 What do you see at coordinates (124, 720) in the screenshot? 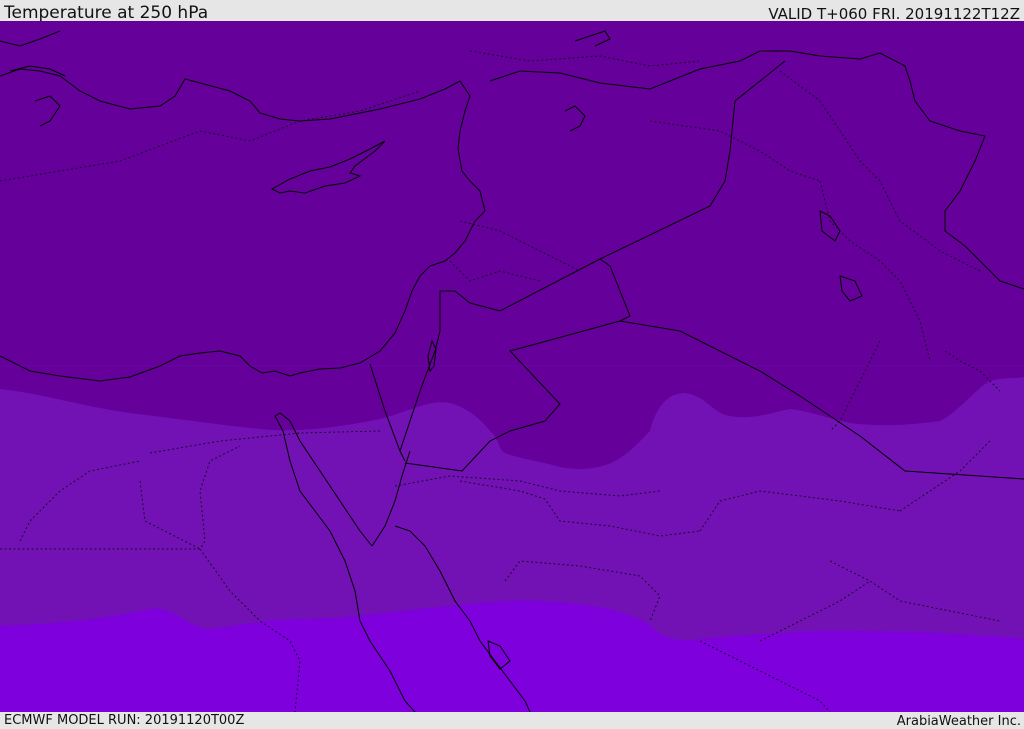
I see `model-run: ECMWF MODEL RUN: 20191120T00Z` at bounding box center [124, 720].